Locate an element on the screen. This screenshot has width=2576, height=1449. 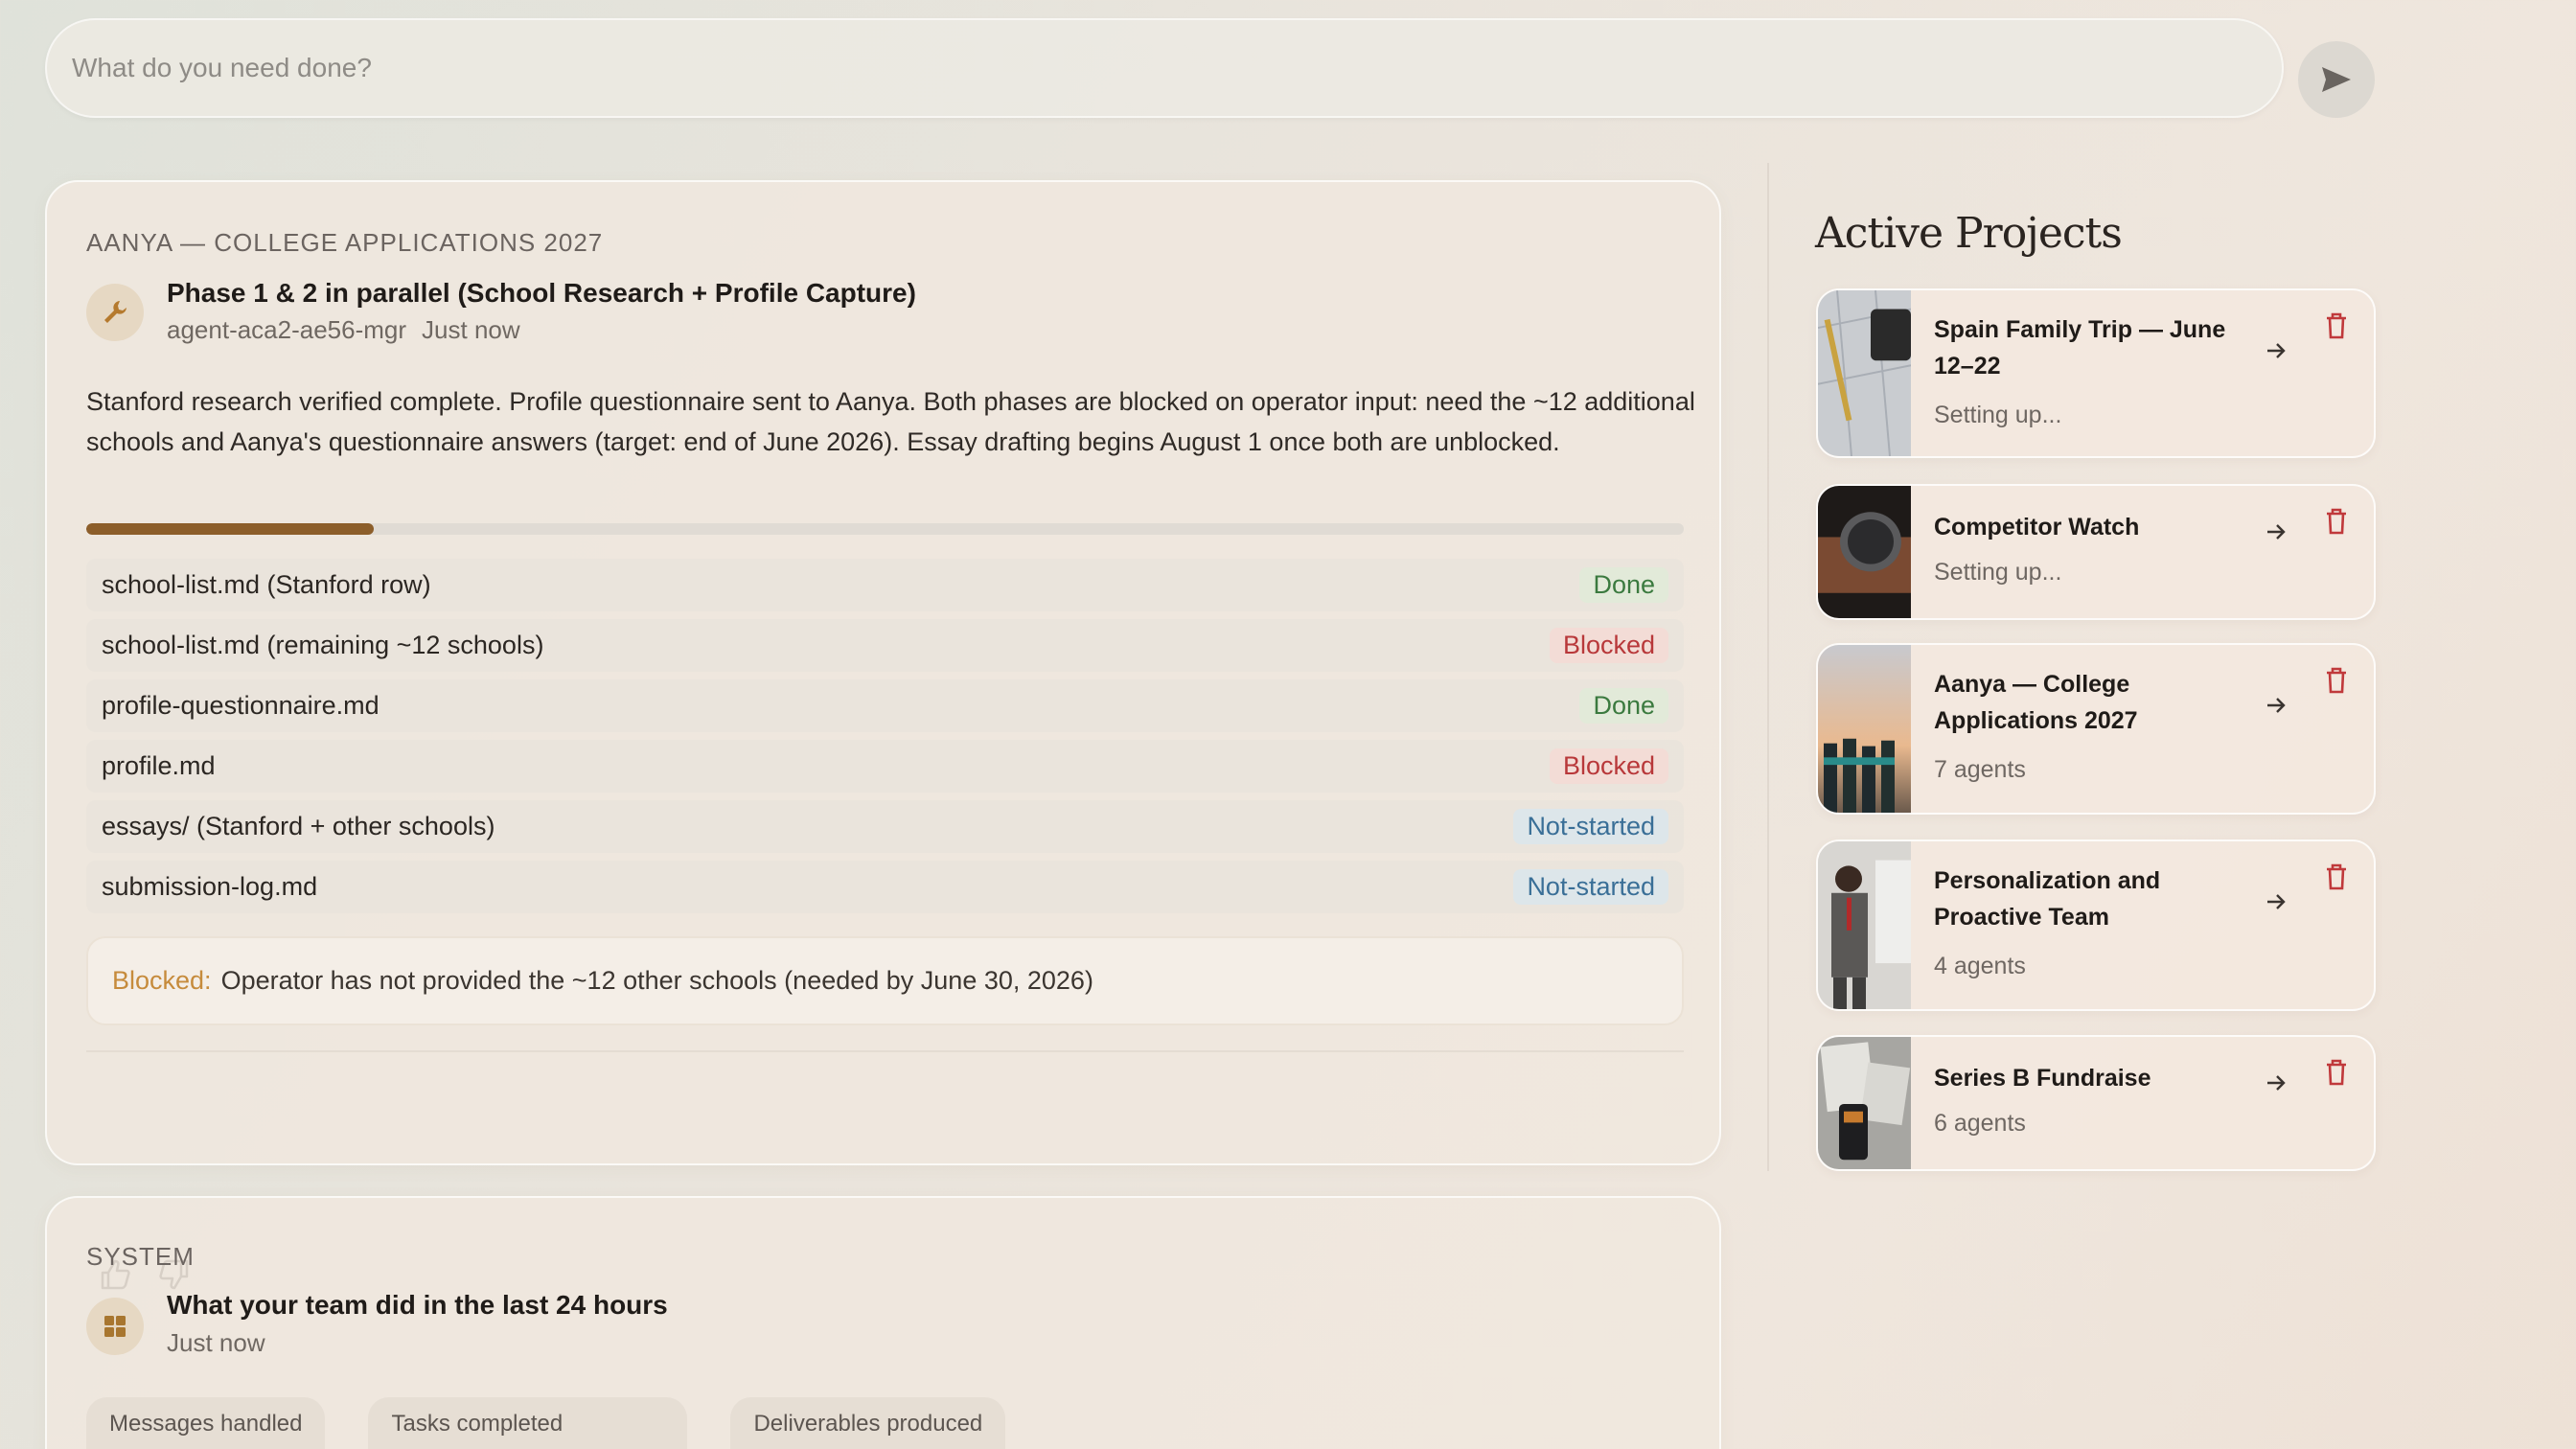
command-bar is located at coordinates (1164, 68).